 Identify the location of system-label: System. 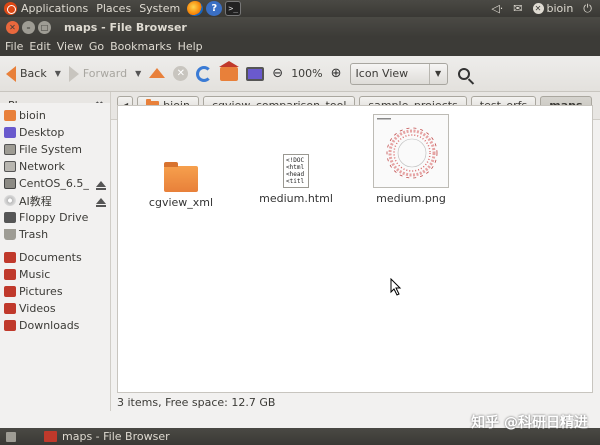
(160, 8).